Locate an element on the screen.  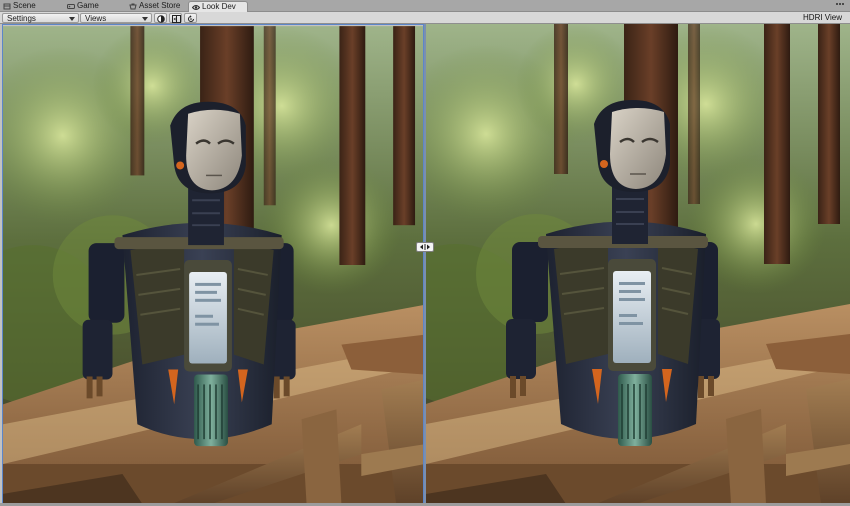
views-dropdown-label: Views is located at coordinates (96, 18).